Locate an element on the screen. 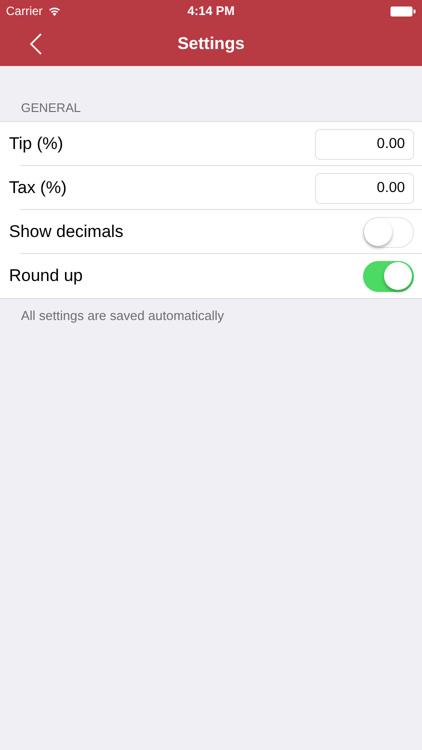  toggle-switch is located at coordinates (388, 276).